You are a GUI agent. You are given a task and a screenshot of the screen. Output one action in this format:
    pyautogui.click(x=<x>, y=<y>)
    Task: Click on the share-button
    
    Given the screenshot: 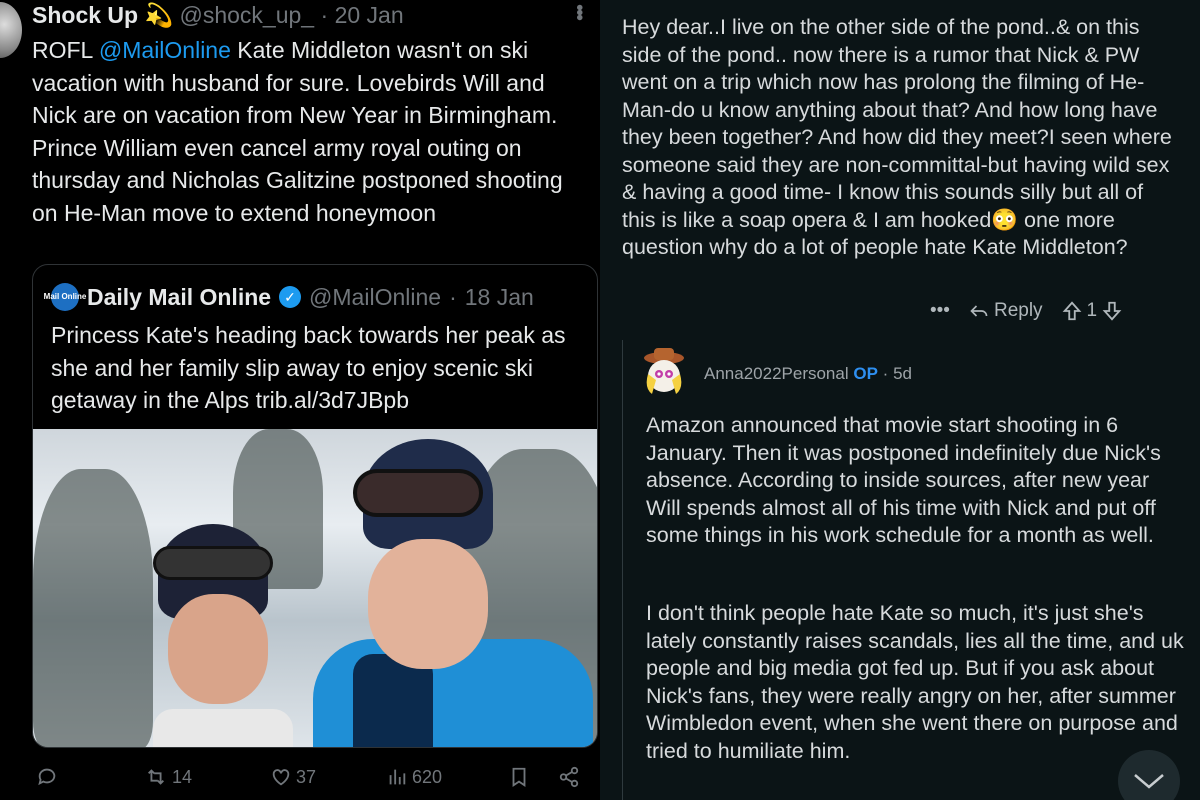 What is the action you would take?
    pyautogui.click(x=569, y=777)
    